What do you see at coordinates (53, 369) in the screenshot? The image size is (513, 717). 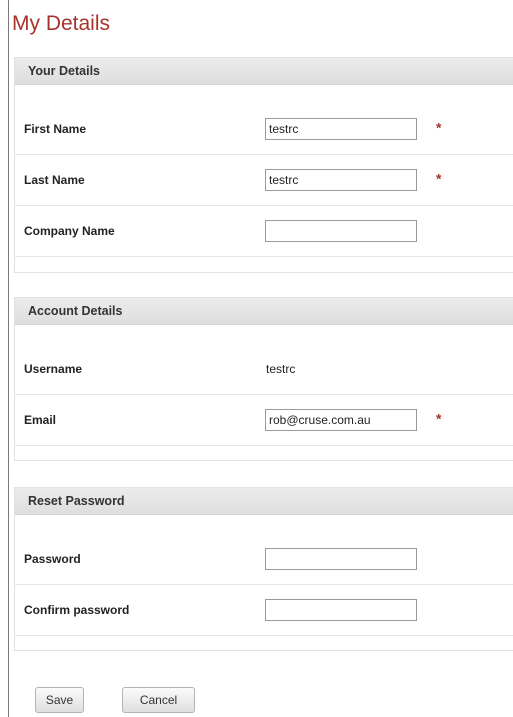 I see `username-label: Username` at bounding box center [53, 369].